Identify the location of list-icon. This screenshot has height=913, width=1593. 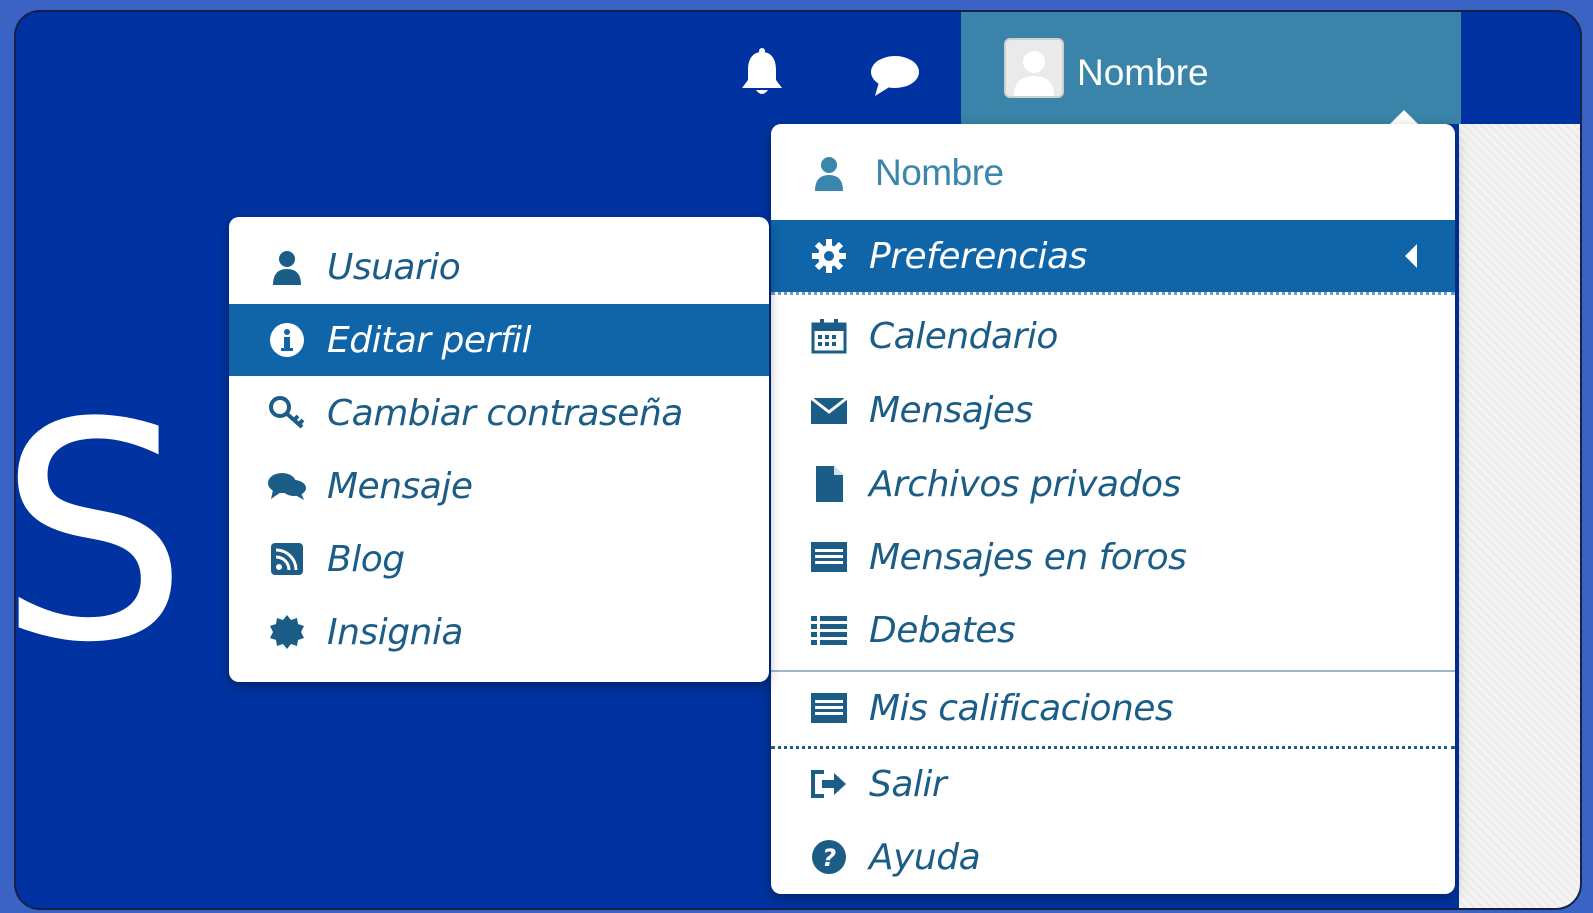
(829, 630).